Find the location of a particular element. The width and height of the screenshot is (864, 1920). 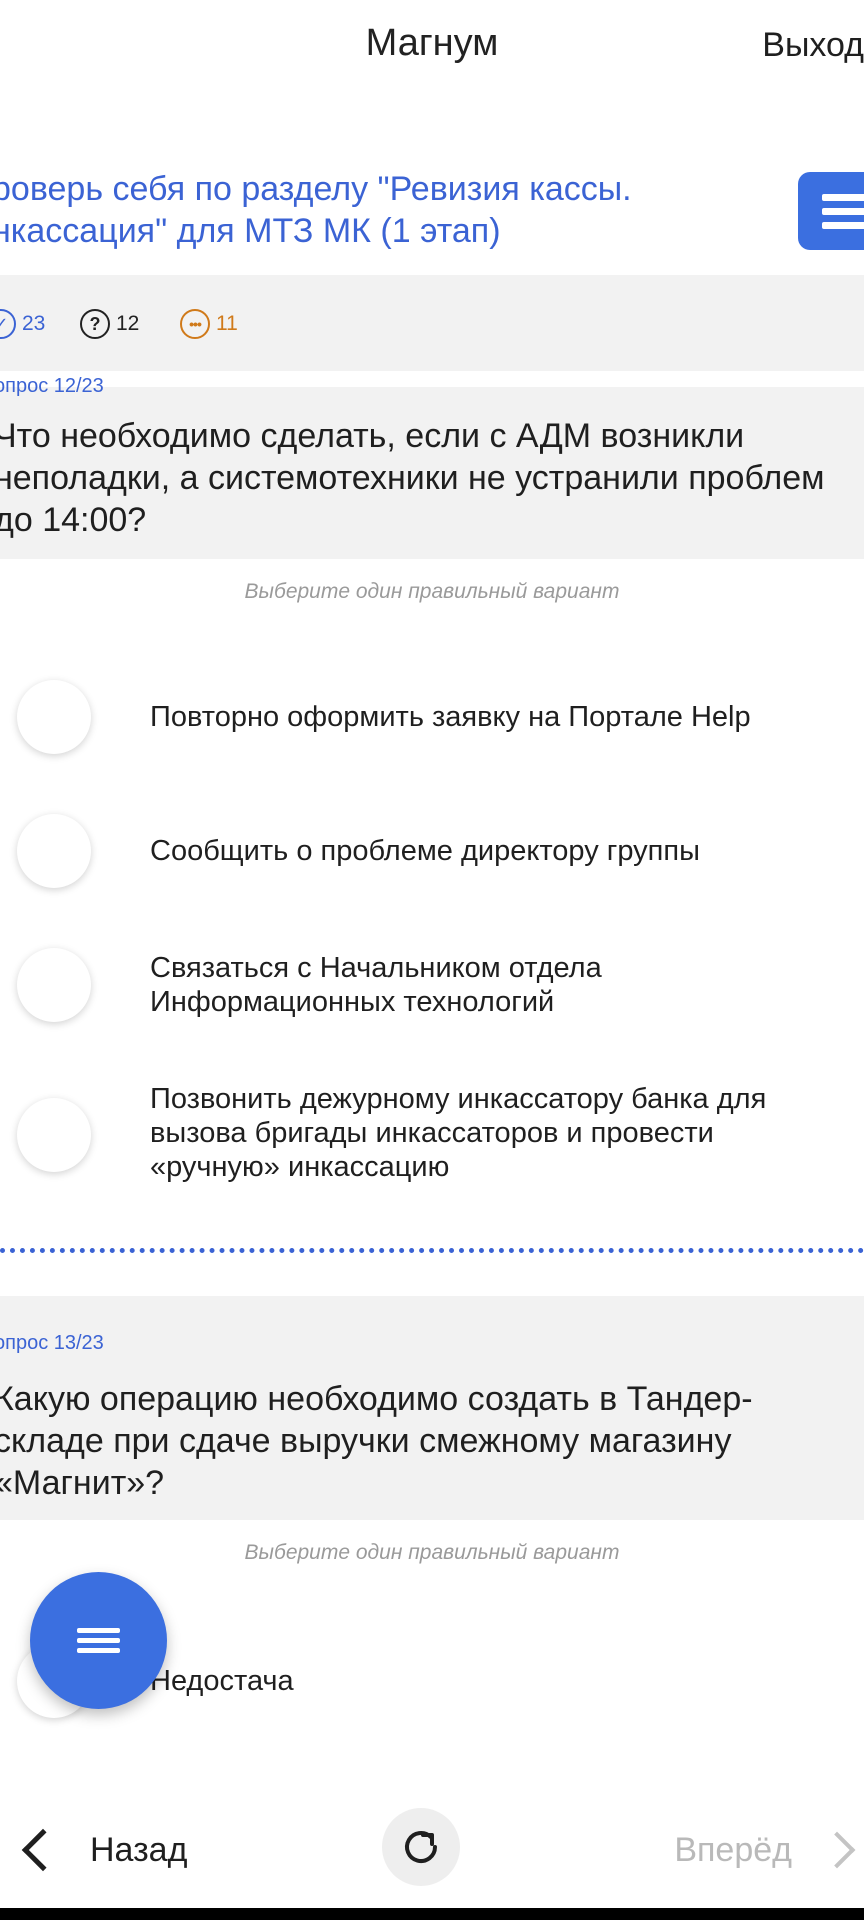

bottom-navigation: Назад Вперёд is located at coordinates (432, 1845).